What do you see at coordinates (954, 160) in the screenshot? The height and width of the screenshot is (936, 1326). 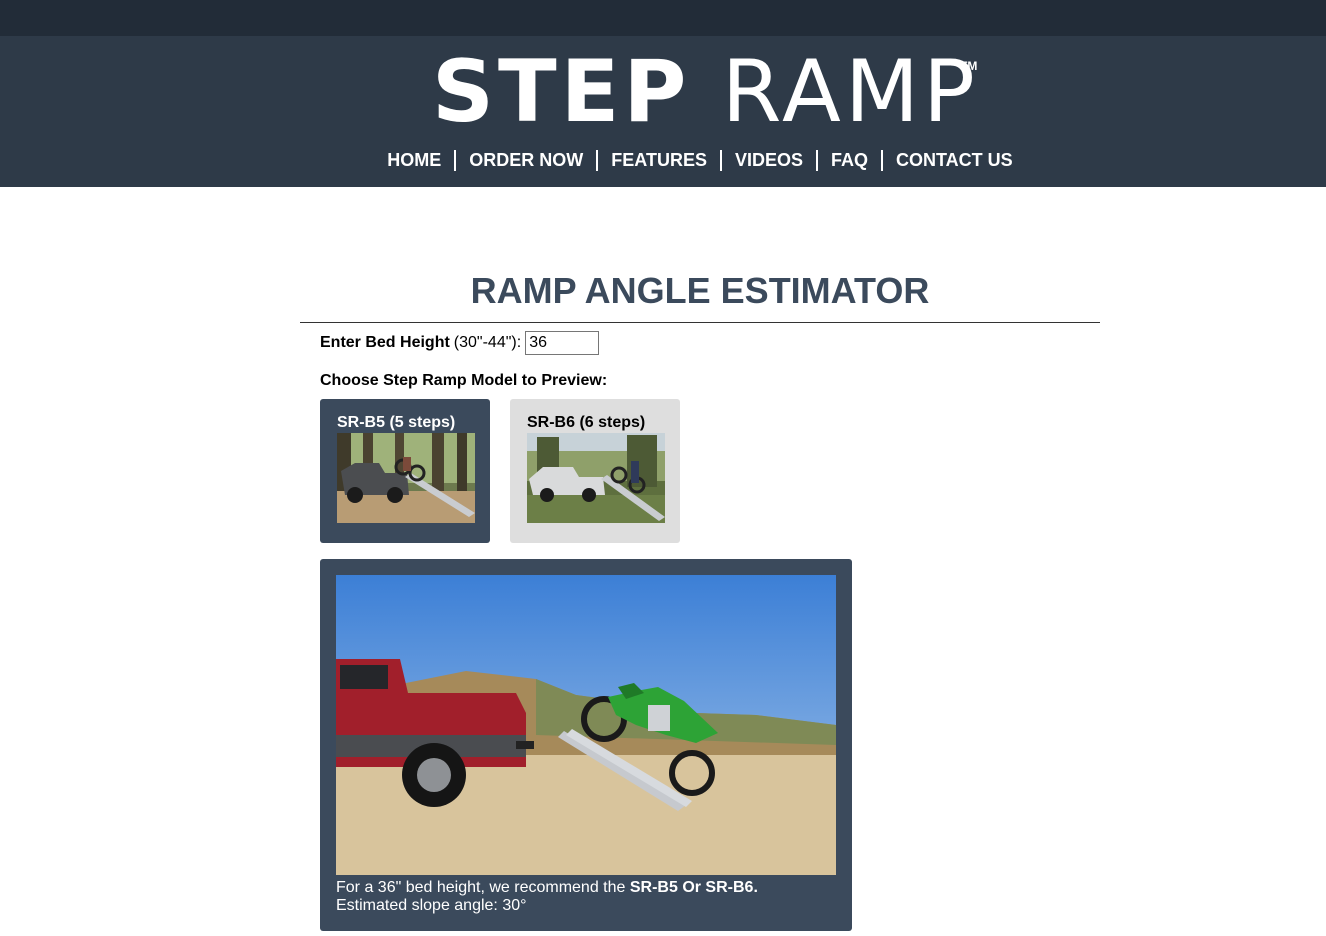 I see `nav-contact-us: CONTACT US` at bounding box center [954, 160].